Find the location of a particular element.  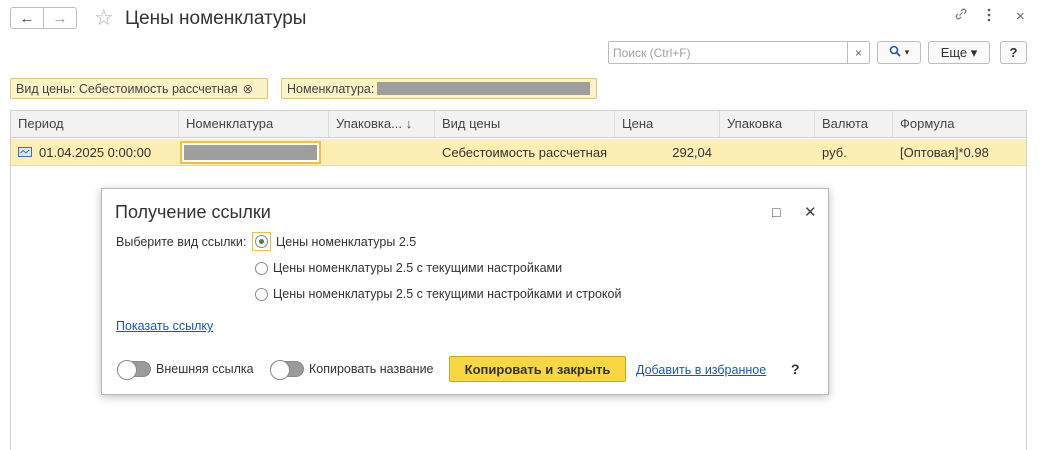

more-vertical-icon is located at coordinates (989, 16).